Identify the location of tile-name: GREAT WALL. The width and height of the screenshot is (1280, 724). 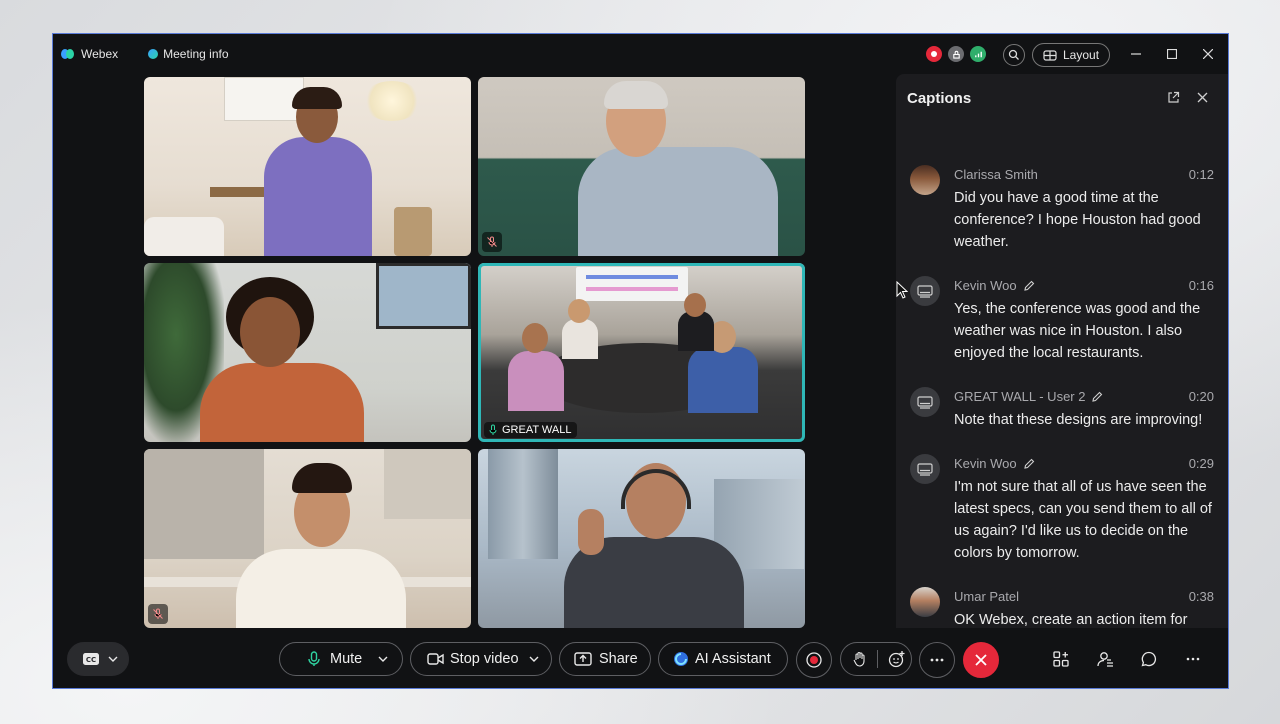
(537, 430).